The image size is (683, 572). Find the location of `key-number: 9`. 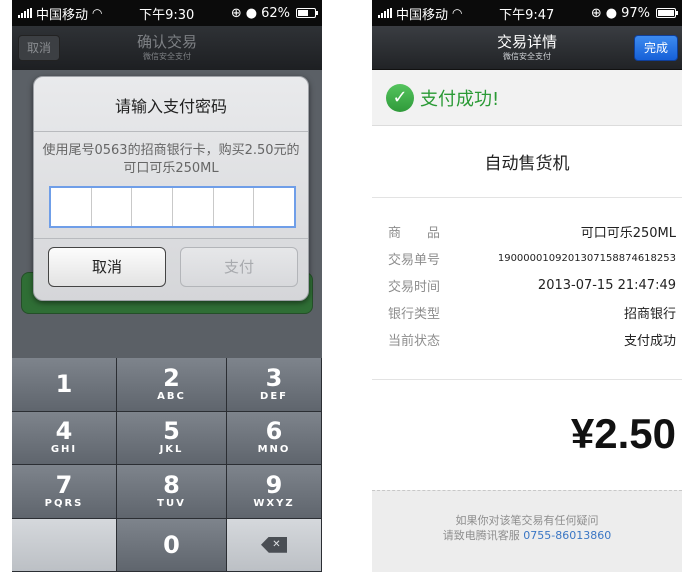

key-number: 9 is located at coordinates (274, 484).